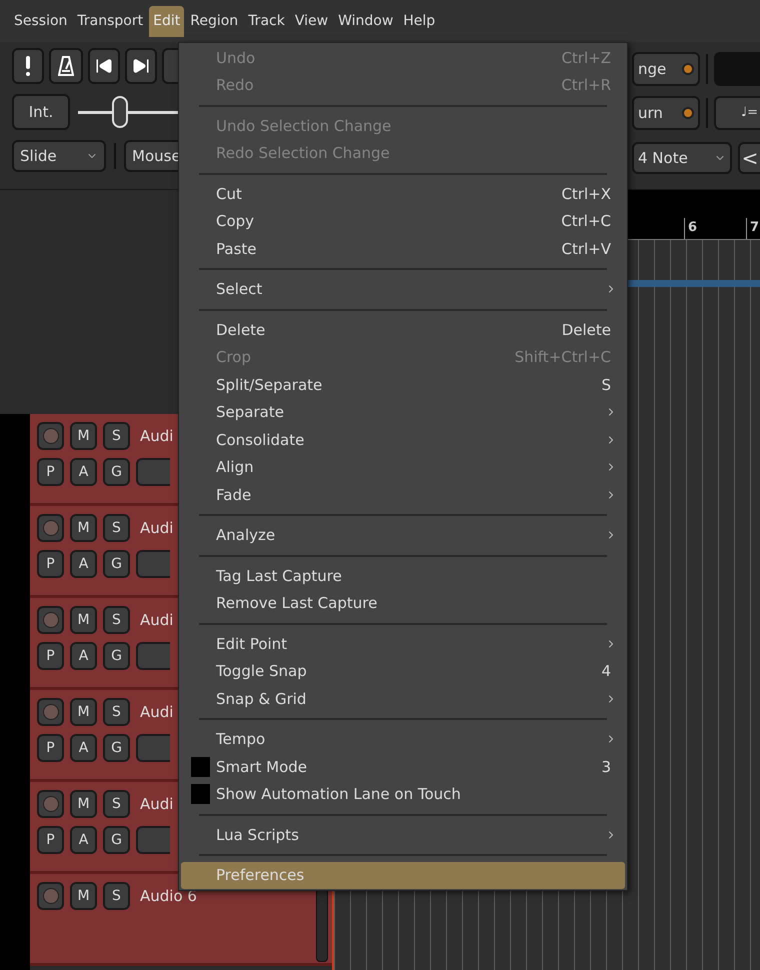 The height and width of the screenshot is (970, 760). Describe the element at coordinates (666, 69) in the screenshot. I see `range-button: nge` at that location.